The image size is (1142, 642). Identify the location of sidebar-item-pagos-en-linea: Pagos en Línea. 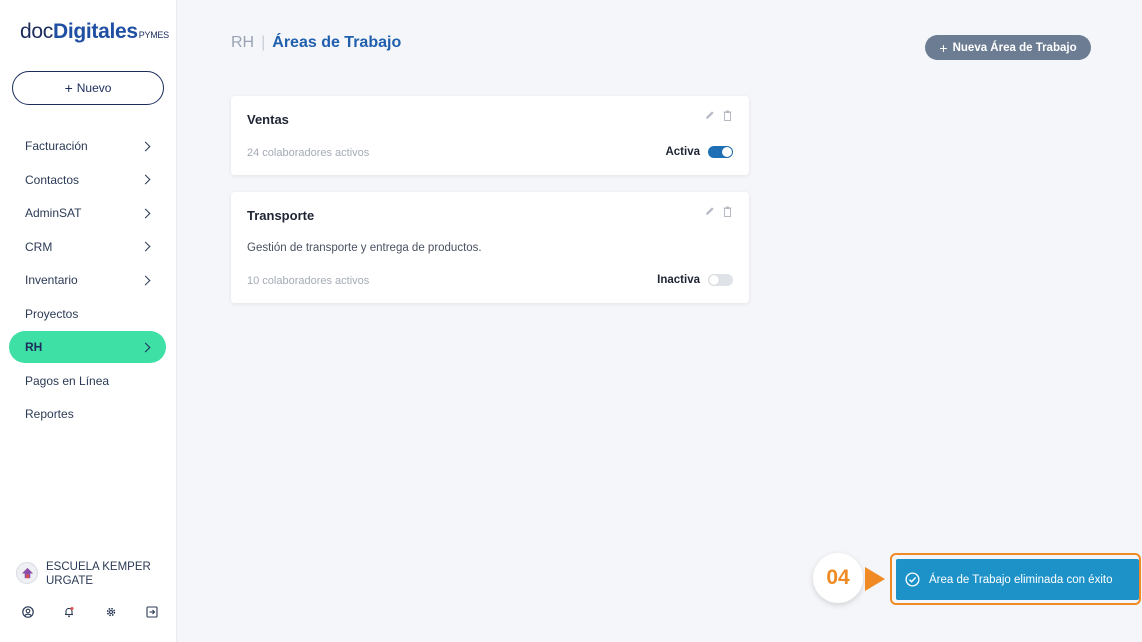
(87, 381).